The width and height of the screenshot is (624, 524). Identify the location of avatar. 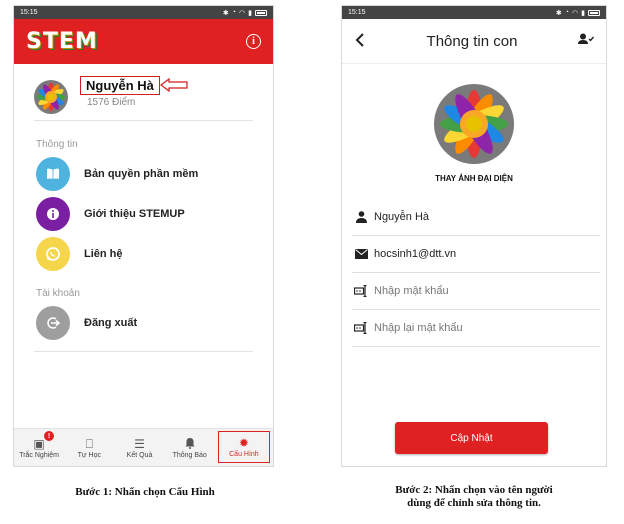
(51, 97).